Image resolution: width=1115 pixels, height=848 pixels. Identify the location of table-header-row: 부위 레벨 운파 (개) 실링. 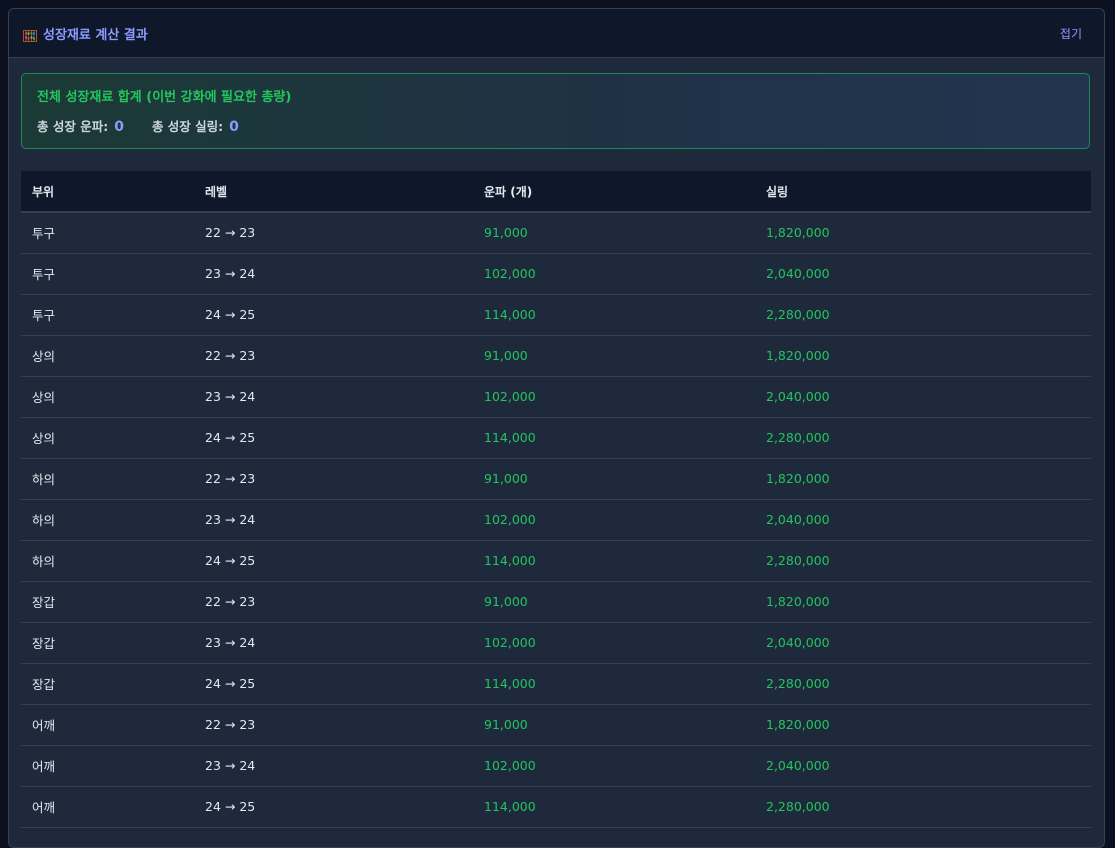
(556, 192).